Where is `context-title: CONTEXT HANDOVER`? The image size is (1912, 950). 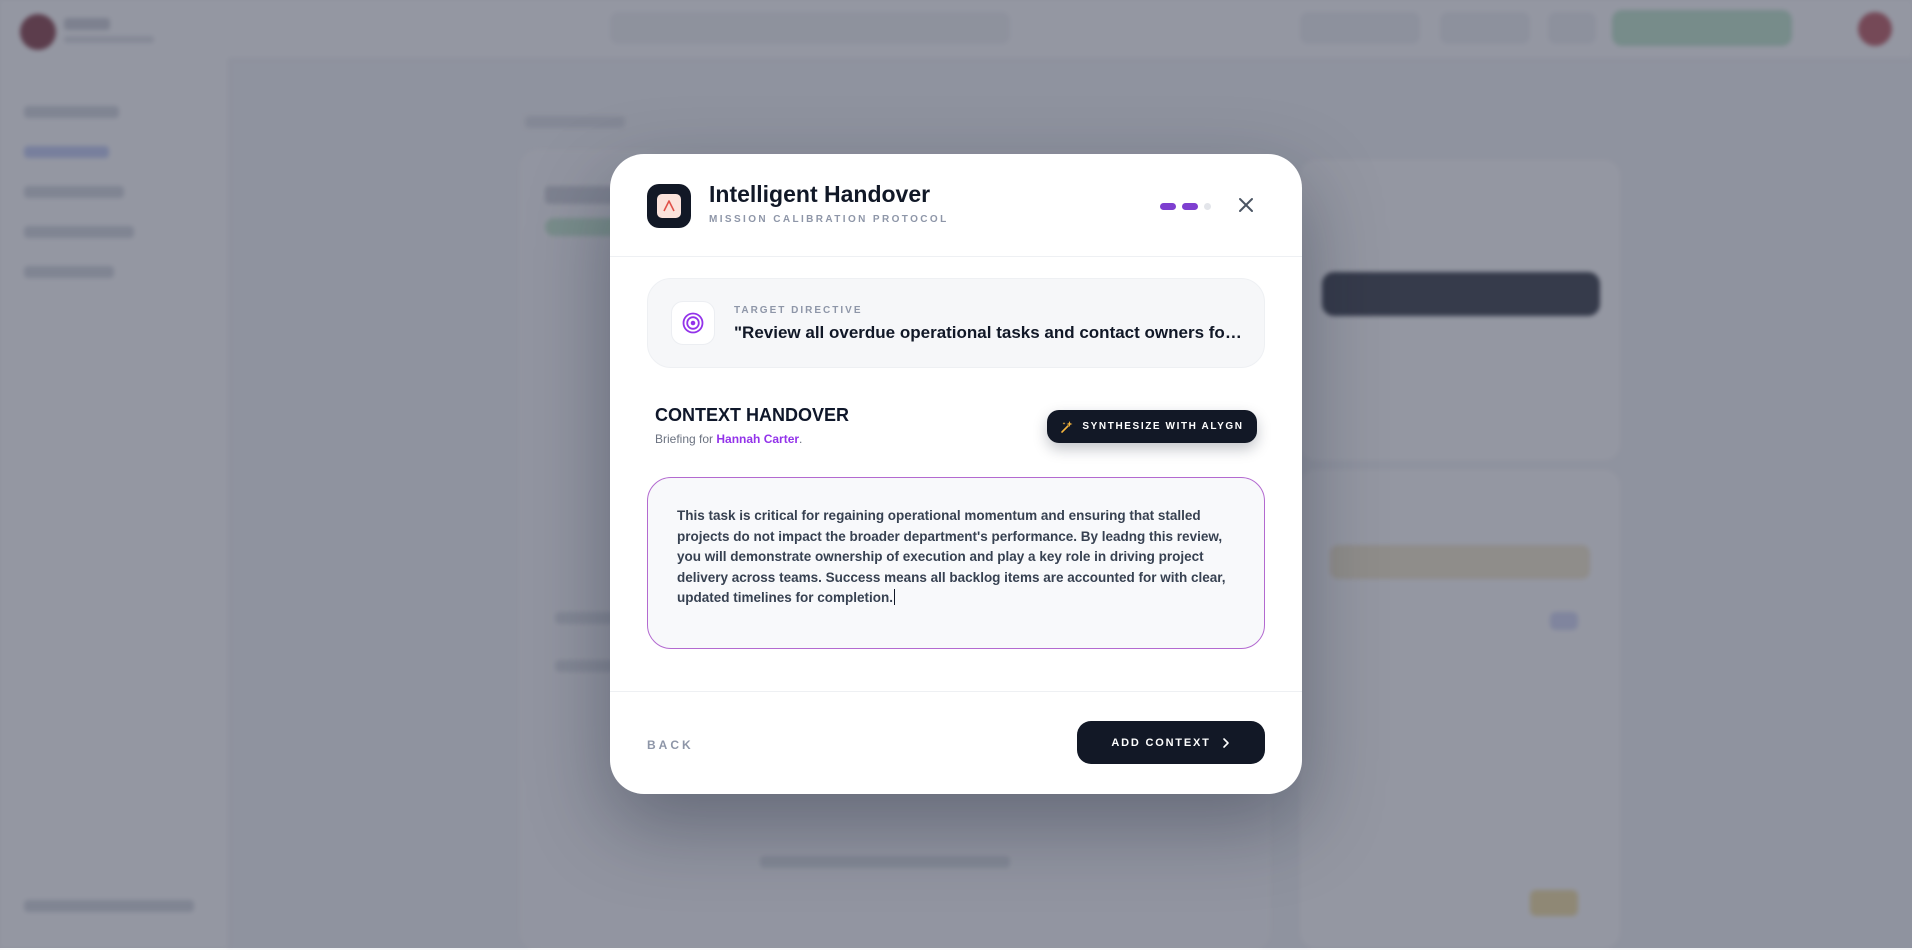
context-title: CONTEXT HANDOVER is located at coordinates (752, 415).